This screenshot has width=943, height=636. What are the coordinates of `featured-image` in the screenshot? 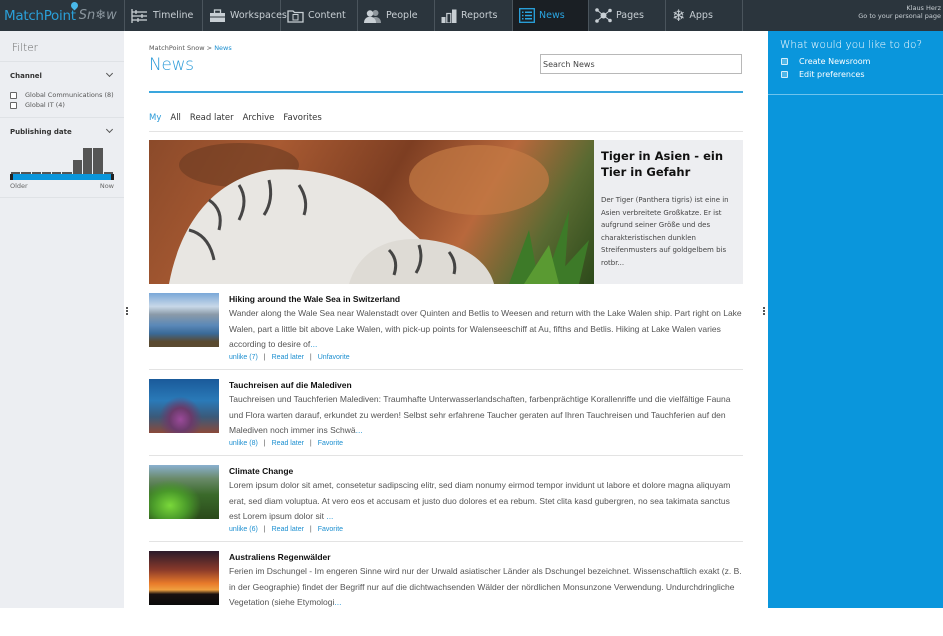 It's located at (371, 212).